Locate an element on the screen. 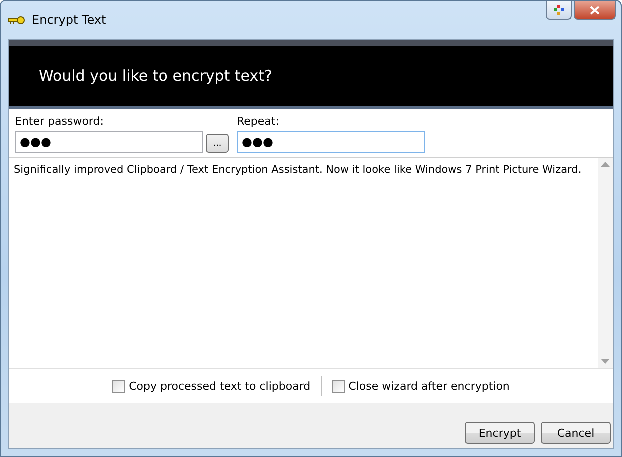  key-icon is located at coordinates (17, 20).